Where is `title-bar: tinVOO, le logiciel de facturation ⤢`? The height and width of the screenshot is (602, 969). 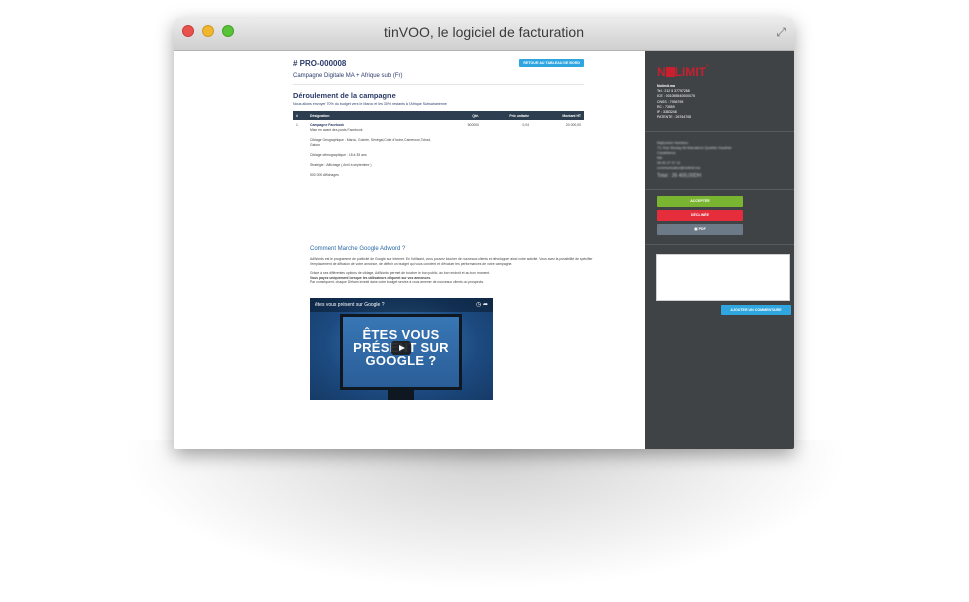 title-bar: tinVOO, le logiciel de facturation ⤢ is located at coordinates (484, 34).